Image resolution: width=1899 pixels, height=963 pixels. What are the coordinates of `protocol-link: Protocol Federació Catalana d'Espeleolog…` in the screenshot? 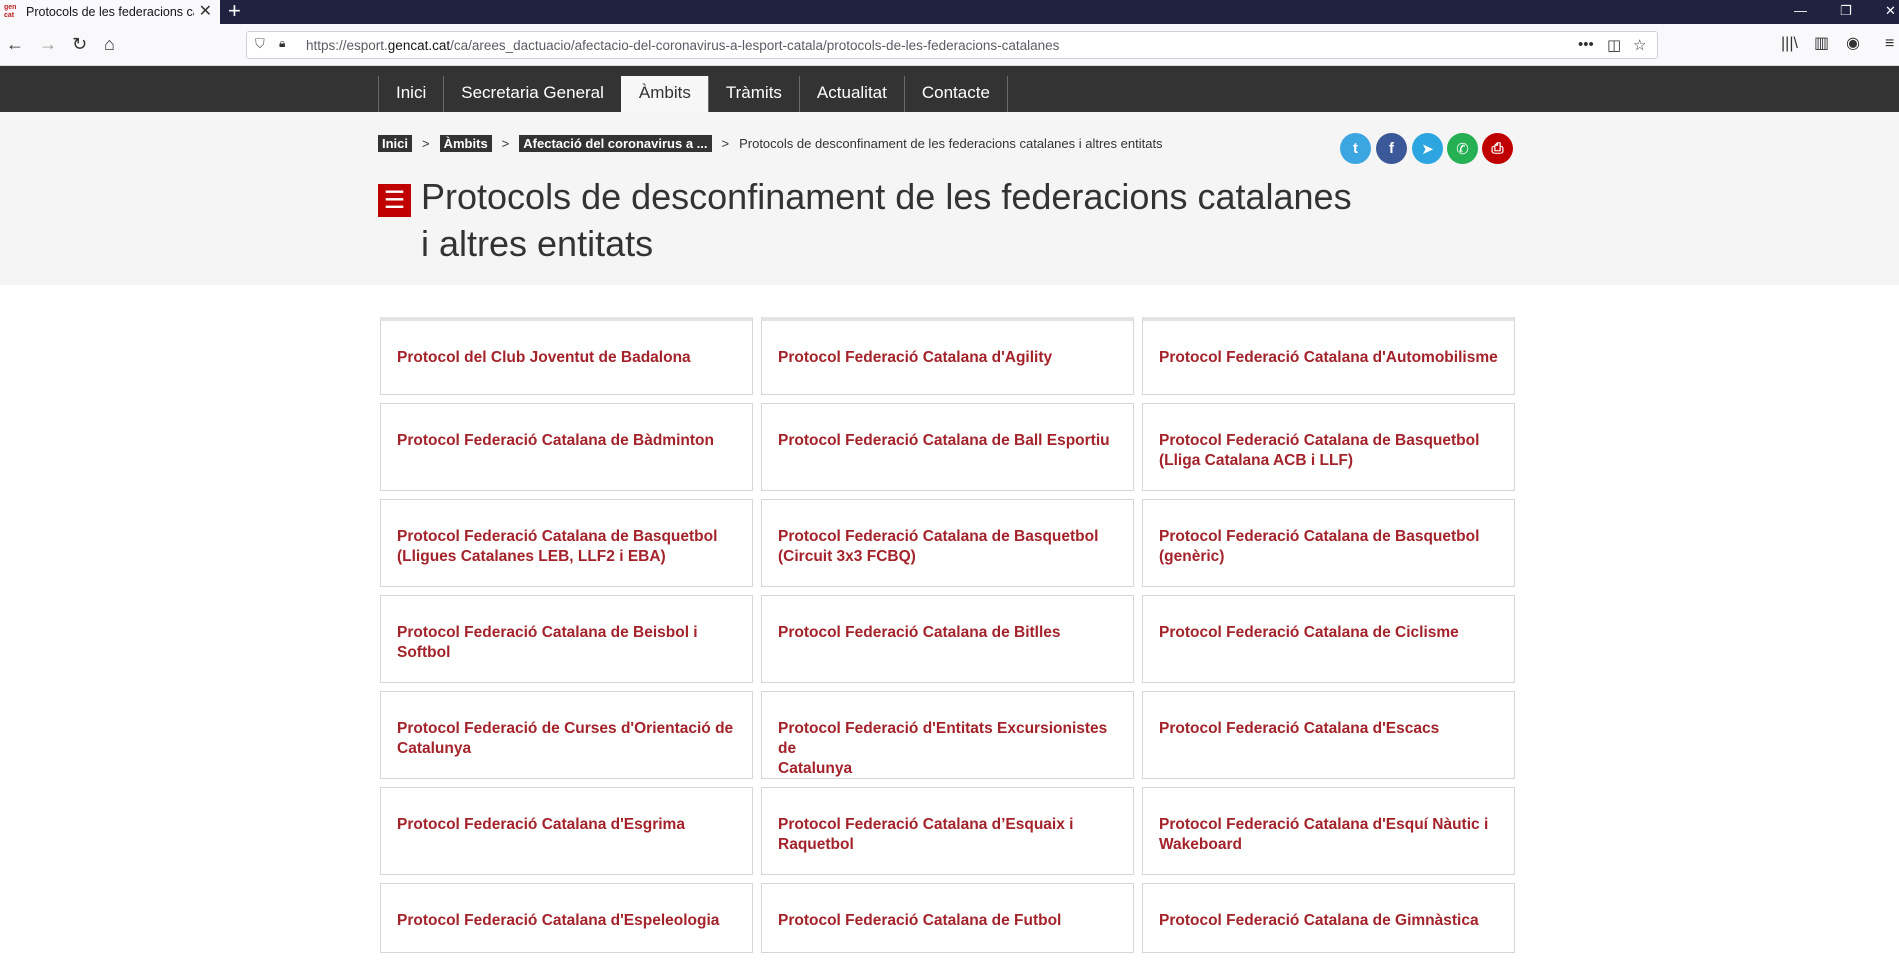 It's located at (566, 921).